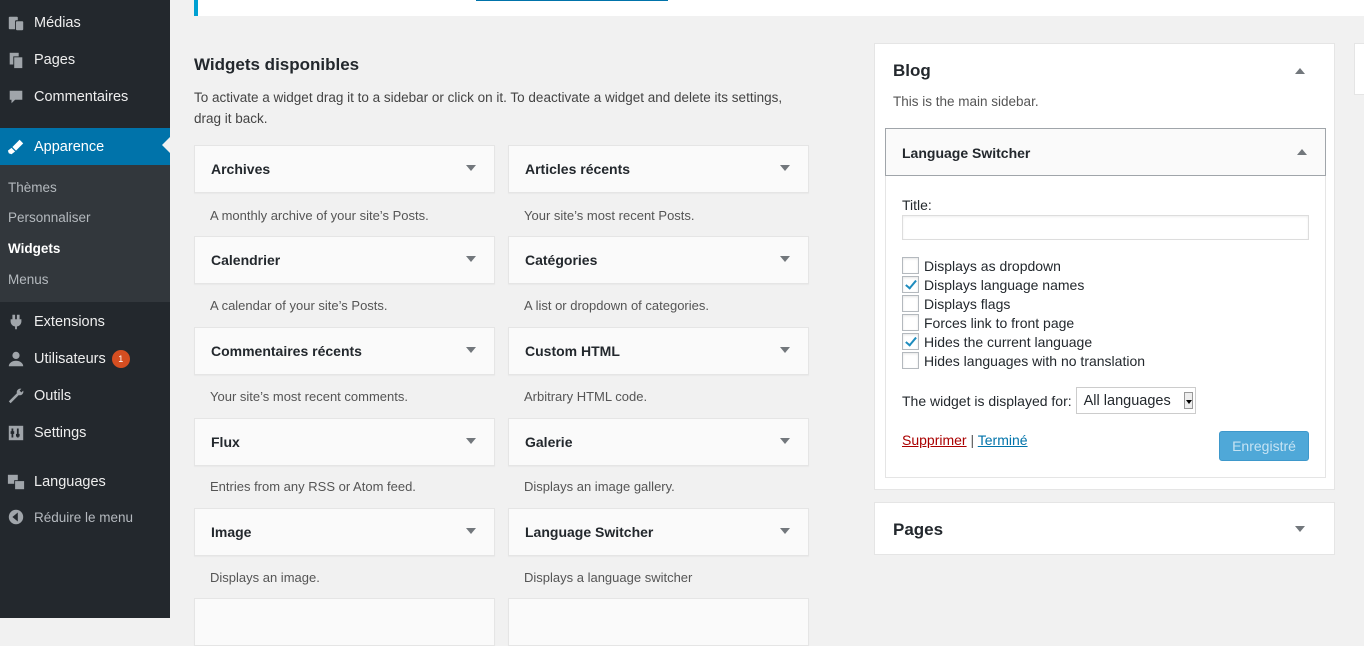 The image size is (1364, 646). I want to click on widget-archives: Archives, so click(344, 169).